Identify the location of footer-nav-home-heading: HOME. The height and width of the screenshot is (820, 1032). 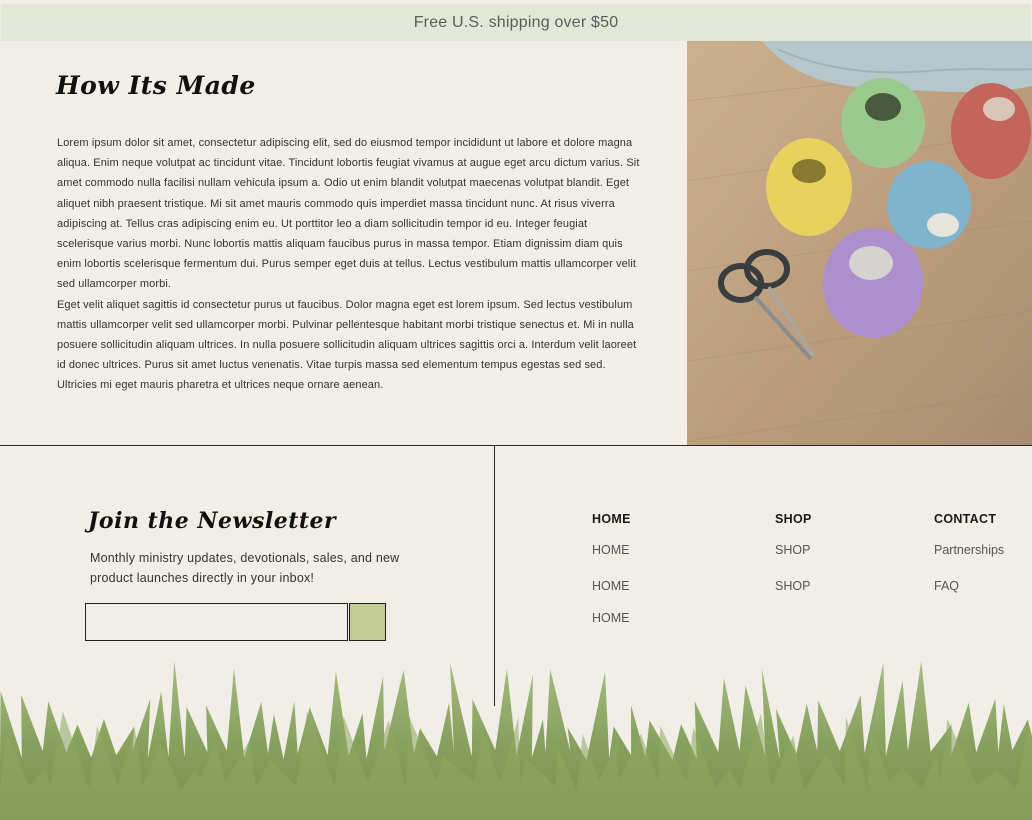
(611, 521).